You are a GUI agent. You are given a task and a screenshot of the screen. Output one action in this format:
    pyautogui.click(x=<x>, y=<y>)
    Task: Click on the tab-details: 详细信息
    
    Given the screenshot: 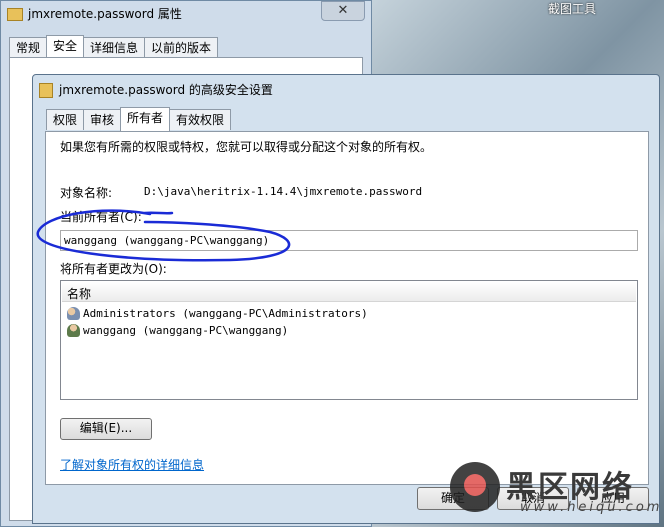 What is the action you would take?
    pyautogui.click(x=114, y=47)
    